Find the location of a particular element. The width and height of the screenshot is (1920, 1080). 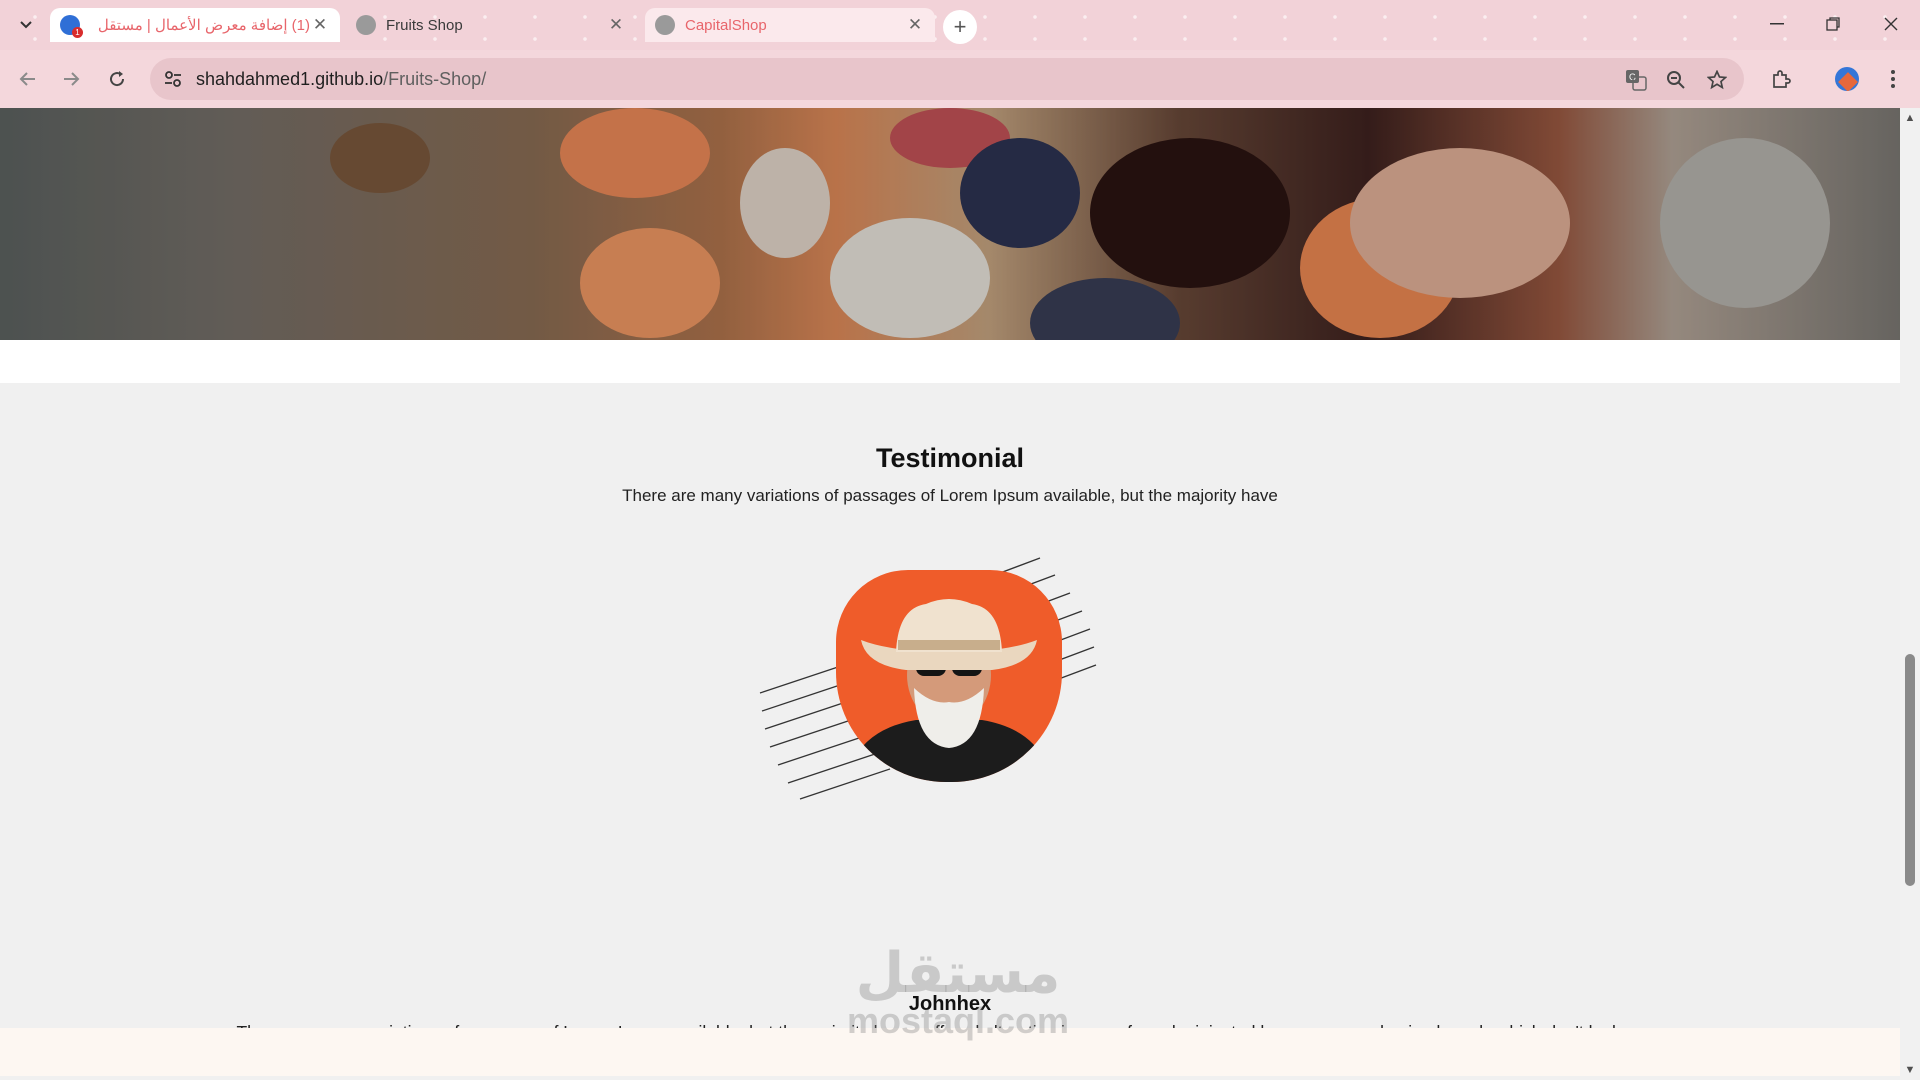

tab-capitalshop: CapitalShop ✕ is located at coordinates (790, 25).